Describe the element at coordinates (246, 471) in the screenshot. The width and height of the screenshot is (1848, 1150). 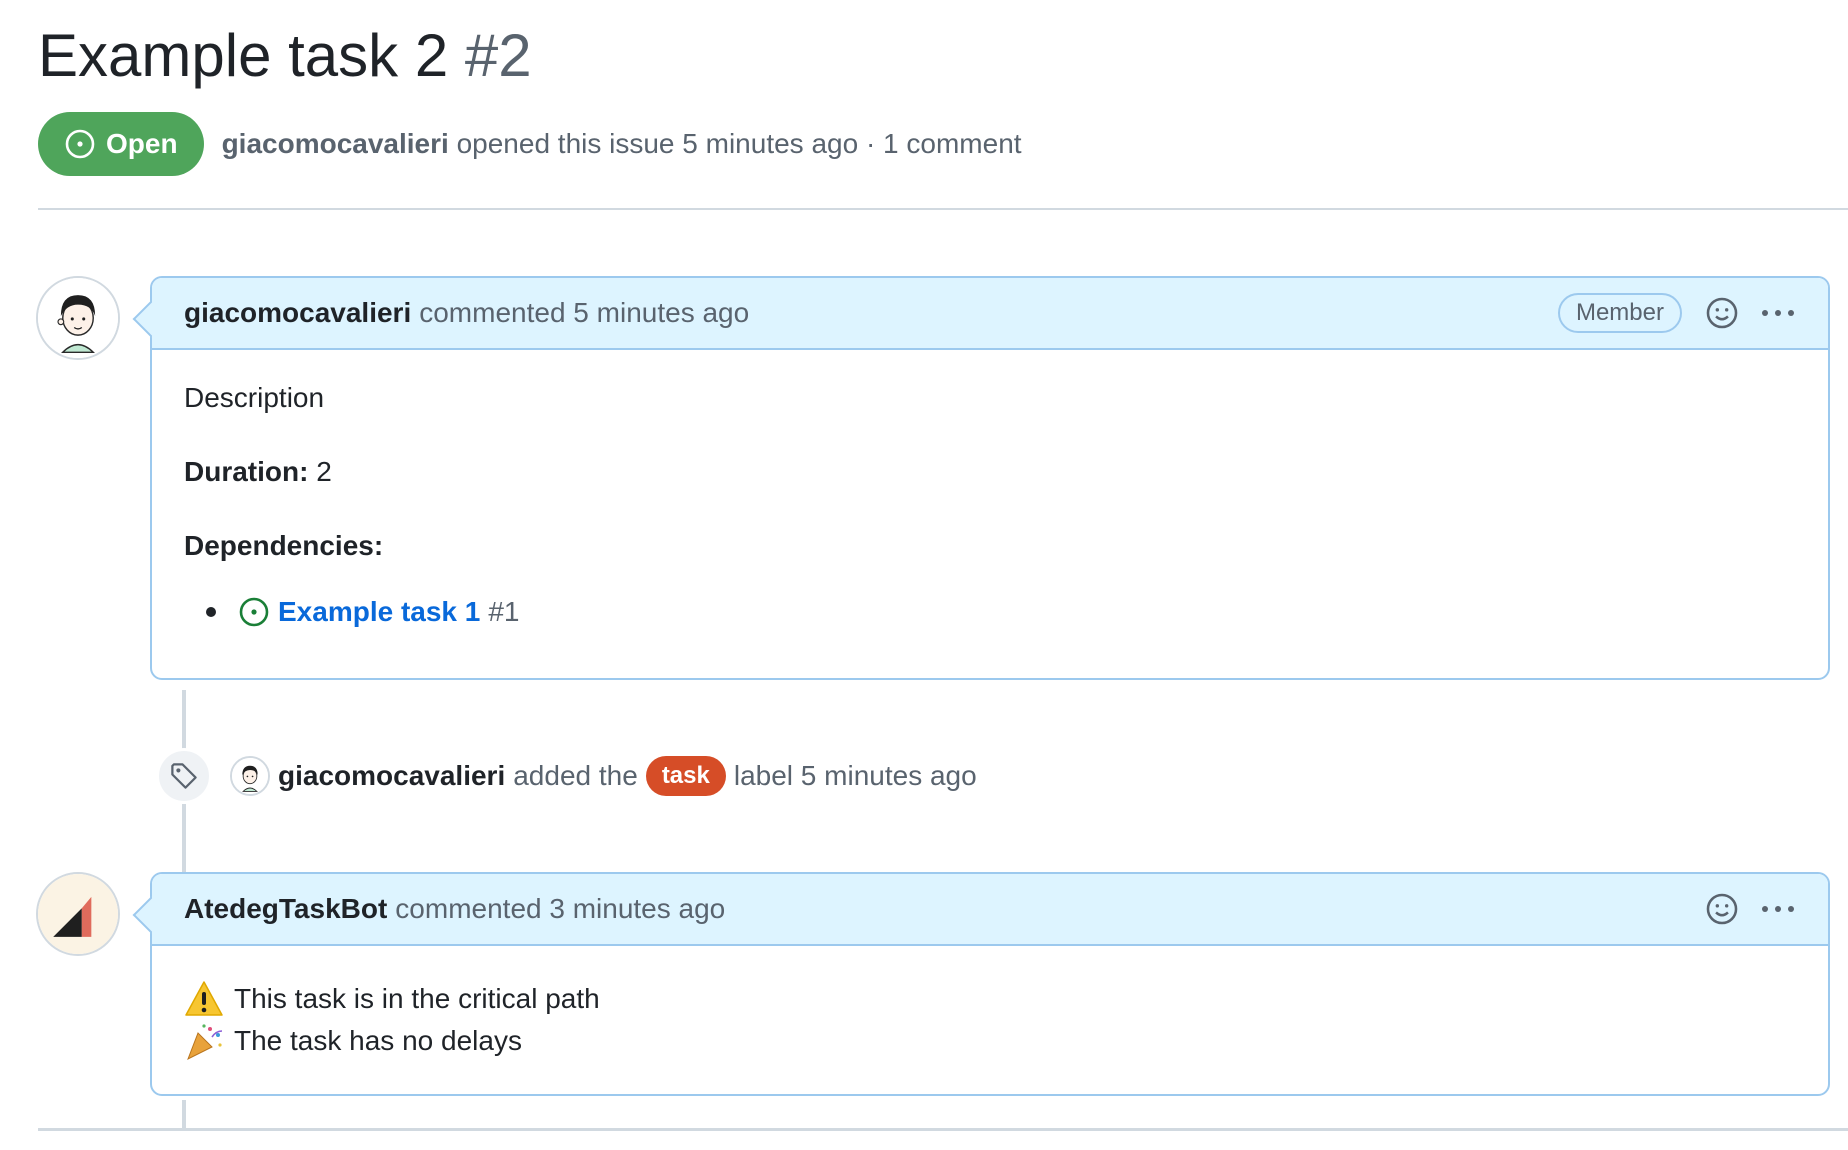
I see `duration-label: Duration:` at that location.